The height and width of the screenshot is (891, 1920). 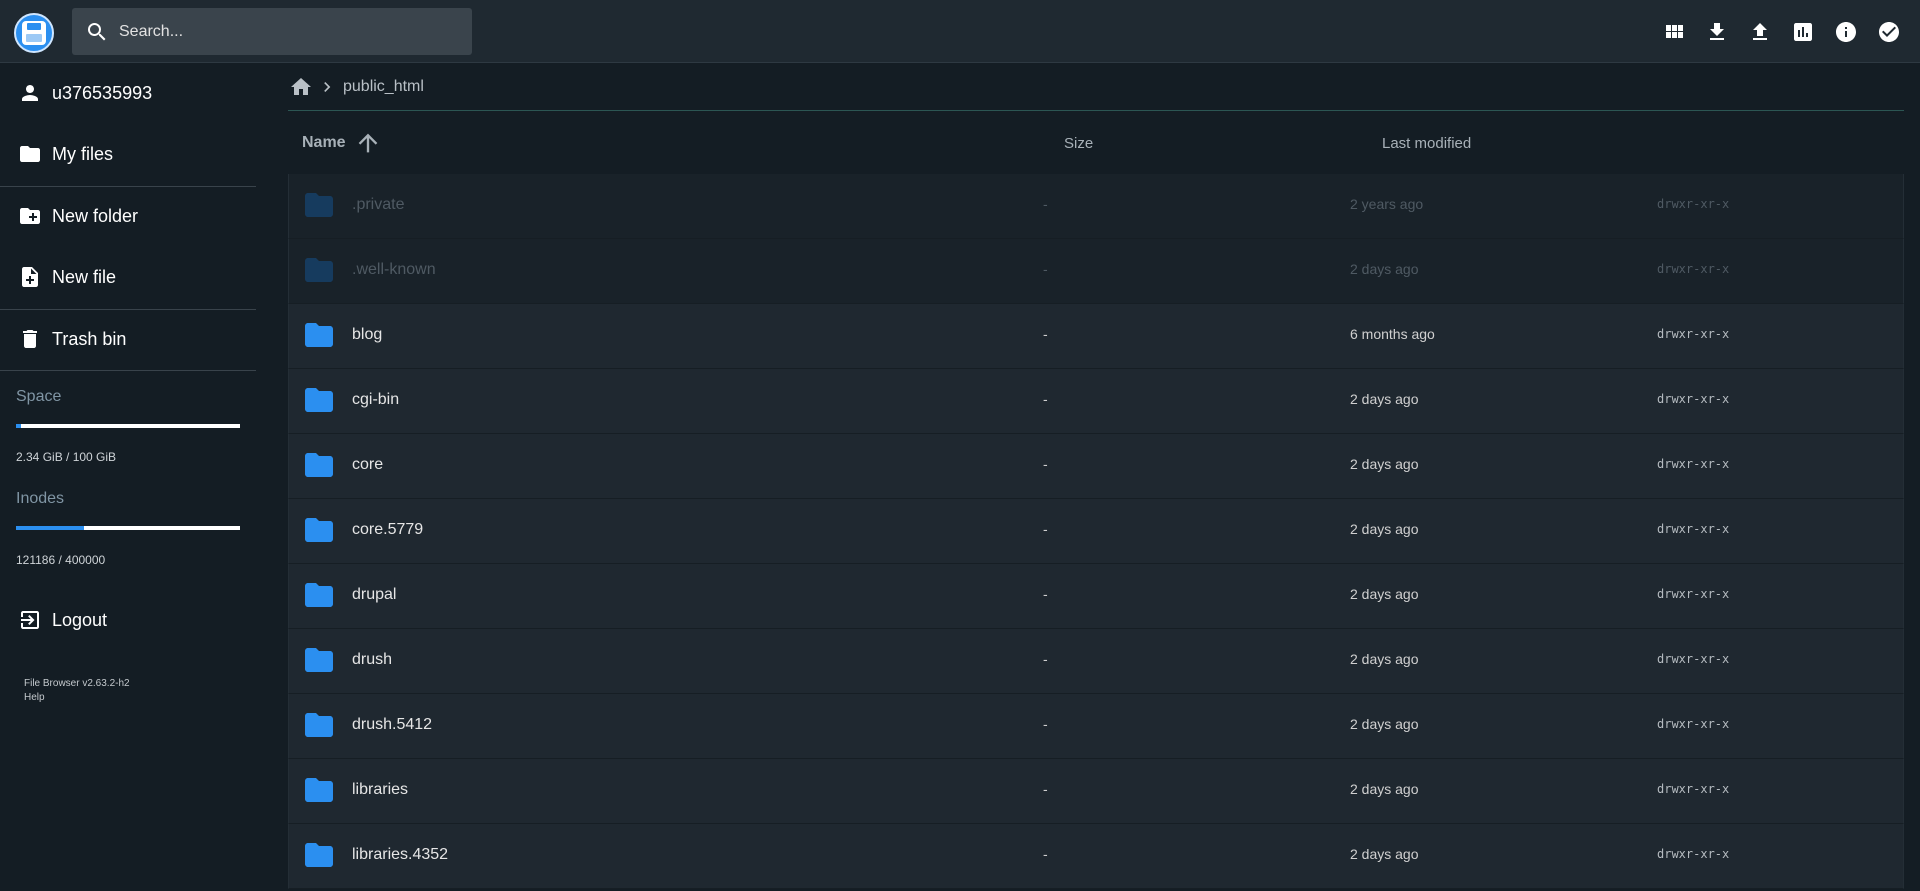 I want to click on file-row: blog - 6 months ago drwxr-xr-x, so click(x=1096, y=336).